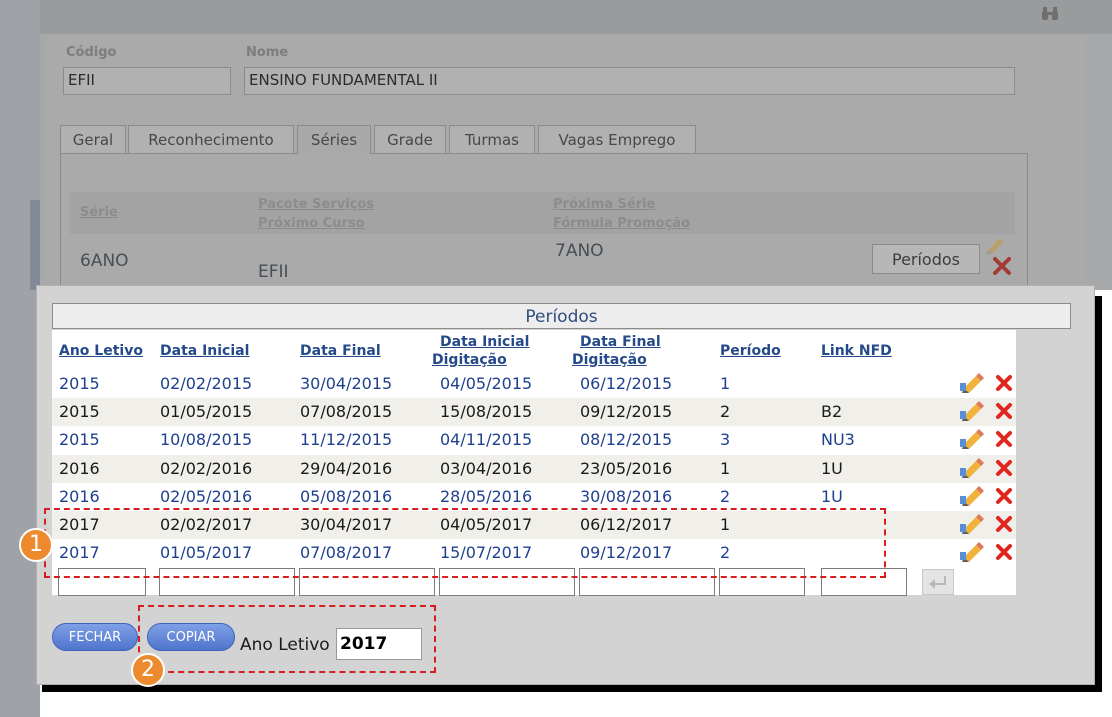 The height and width of the screenshot is (717, 1112). What do you see at coordinates (561, 316) in the screenshot?
I see `modal-title: Períodos` at bounding box center [561, 316].